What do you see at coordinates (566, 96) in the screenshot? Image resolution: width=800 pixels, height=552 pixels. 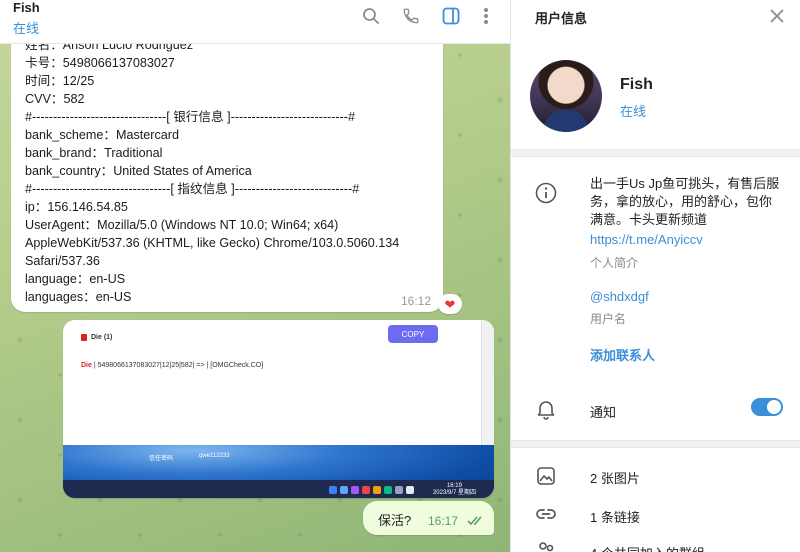 I see `avatar` at bounding box center [566, 96].